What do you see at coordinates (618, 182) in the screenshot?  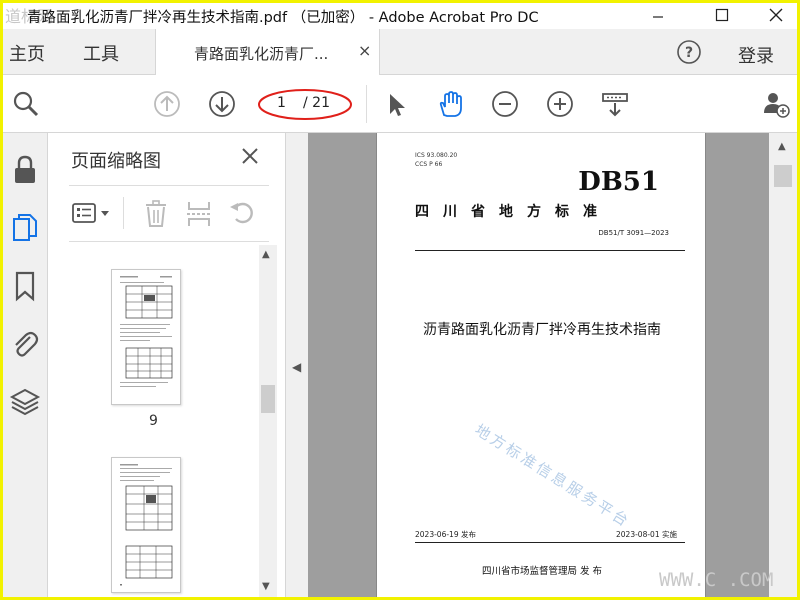 I see `standard-code-heading: DB51` at bounding box center [618, 182].